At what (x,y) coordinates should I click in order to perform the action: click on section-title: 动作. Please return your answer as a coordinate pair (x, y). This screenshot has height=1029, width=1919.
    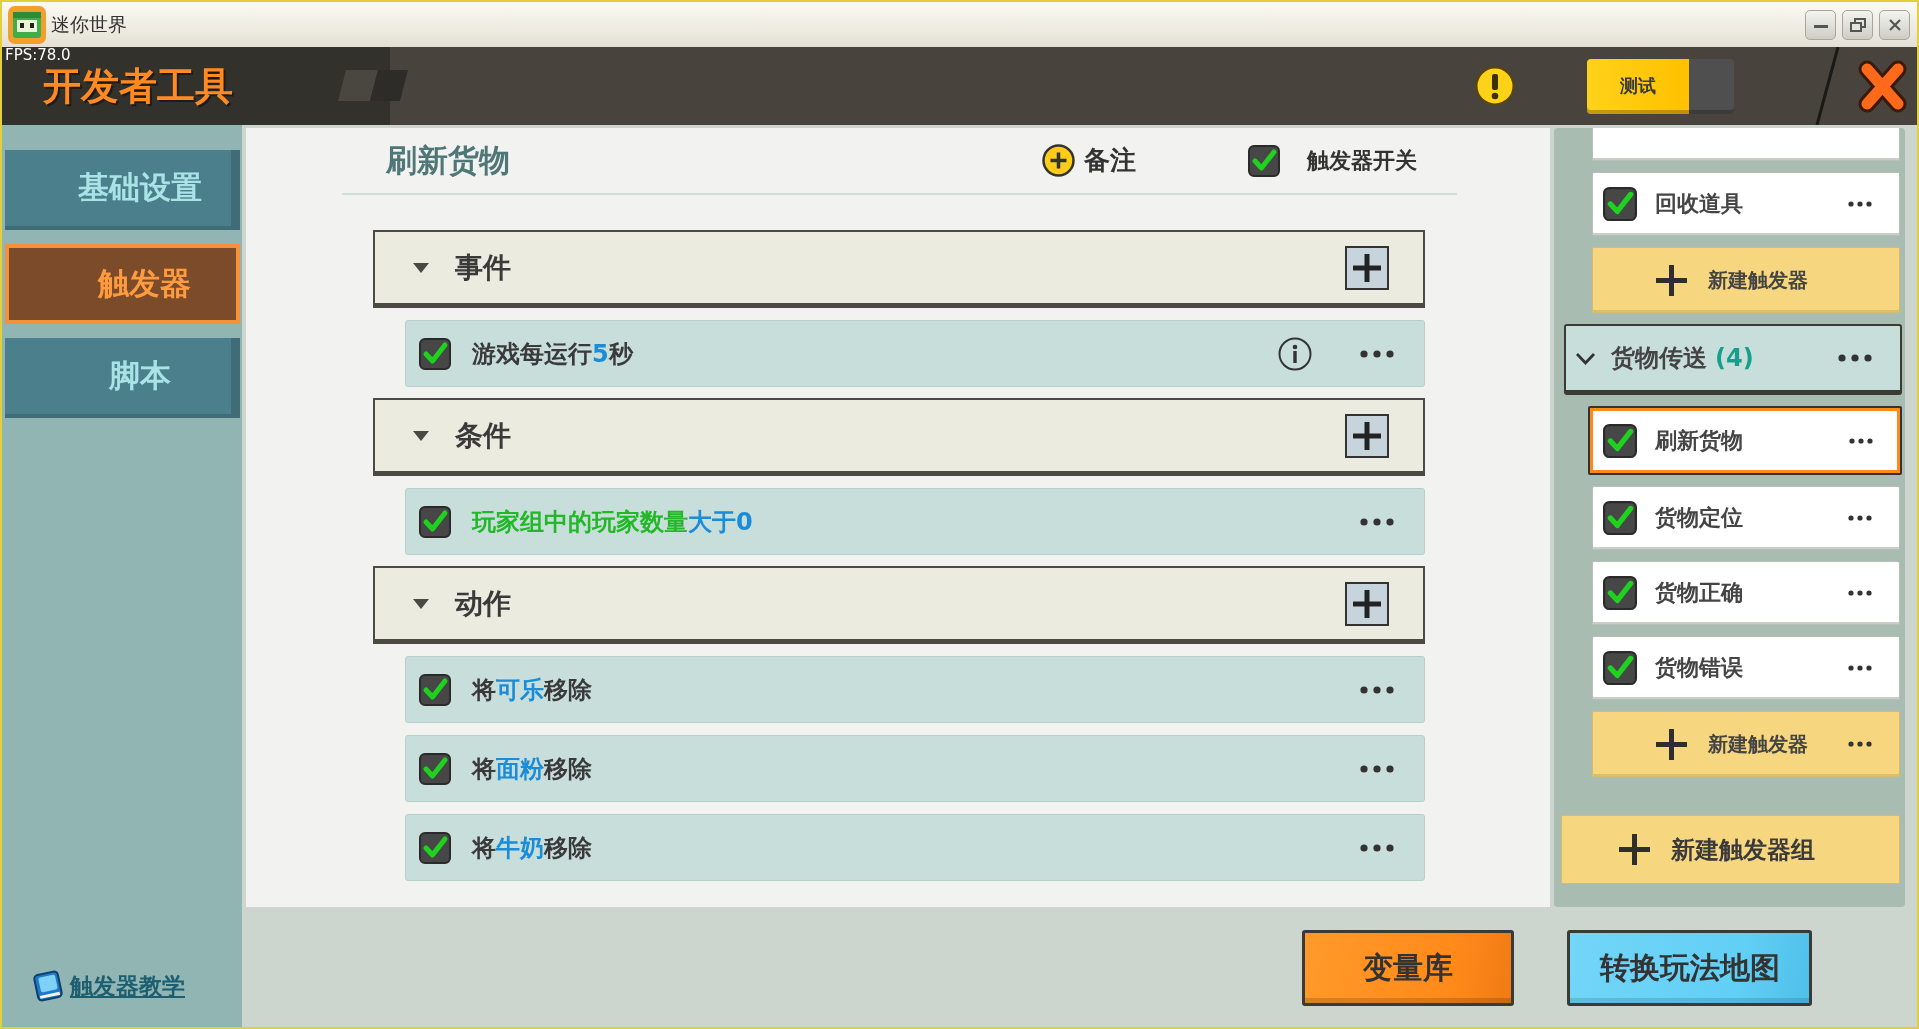
    Looking at the image, I should click on (483, 603).